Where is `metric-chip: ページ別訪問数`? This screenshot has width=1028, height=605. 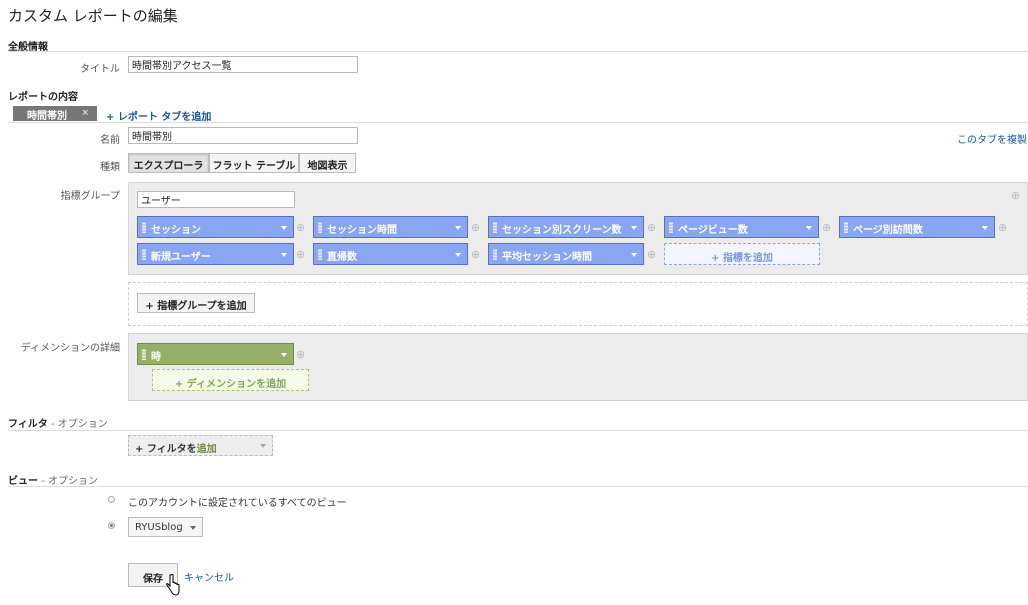 metric-chip: ページ別訪問数 is located at coordinates (917, 227).